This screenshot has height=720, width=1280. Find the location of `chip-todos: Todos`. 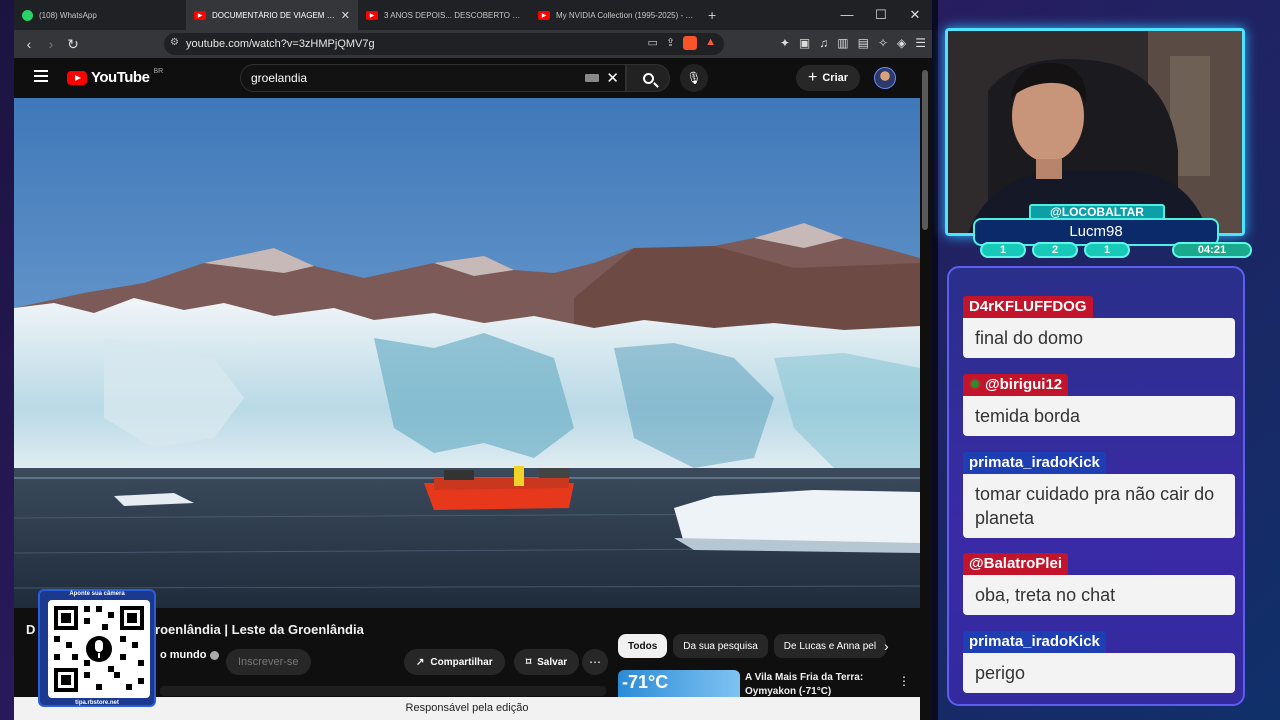

chip-todos: Todos is located at coordinates (643, 646).